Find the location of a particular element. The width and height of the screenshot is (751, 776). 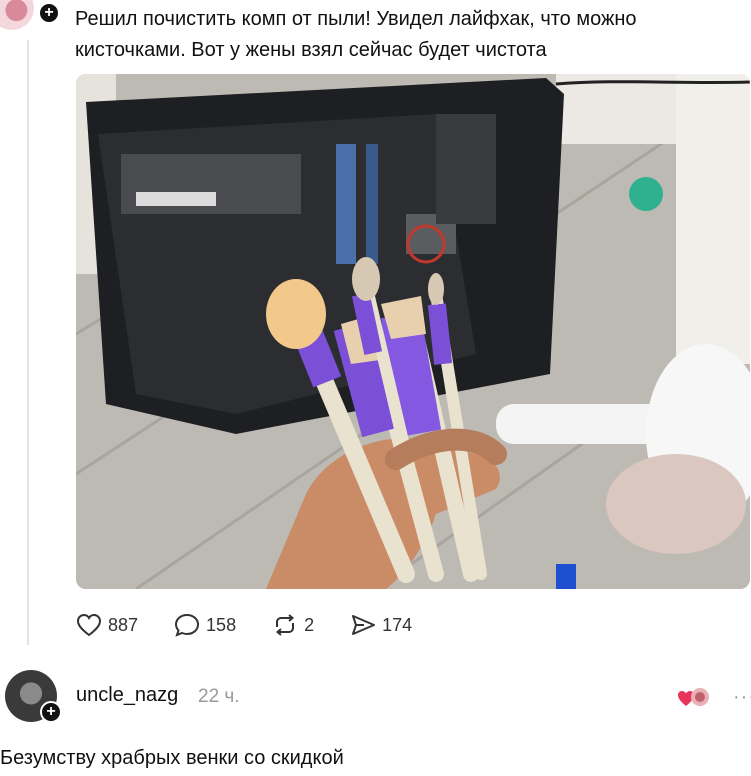

like-button: 887 is located at coordinates (107, 625).